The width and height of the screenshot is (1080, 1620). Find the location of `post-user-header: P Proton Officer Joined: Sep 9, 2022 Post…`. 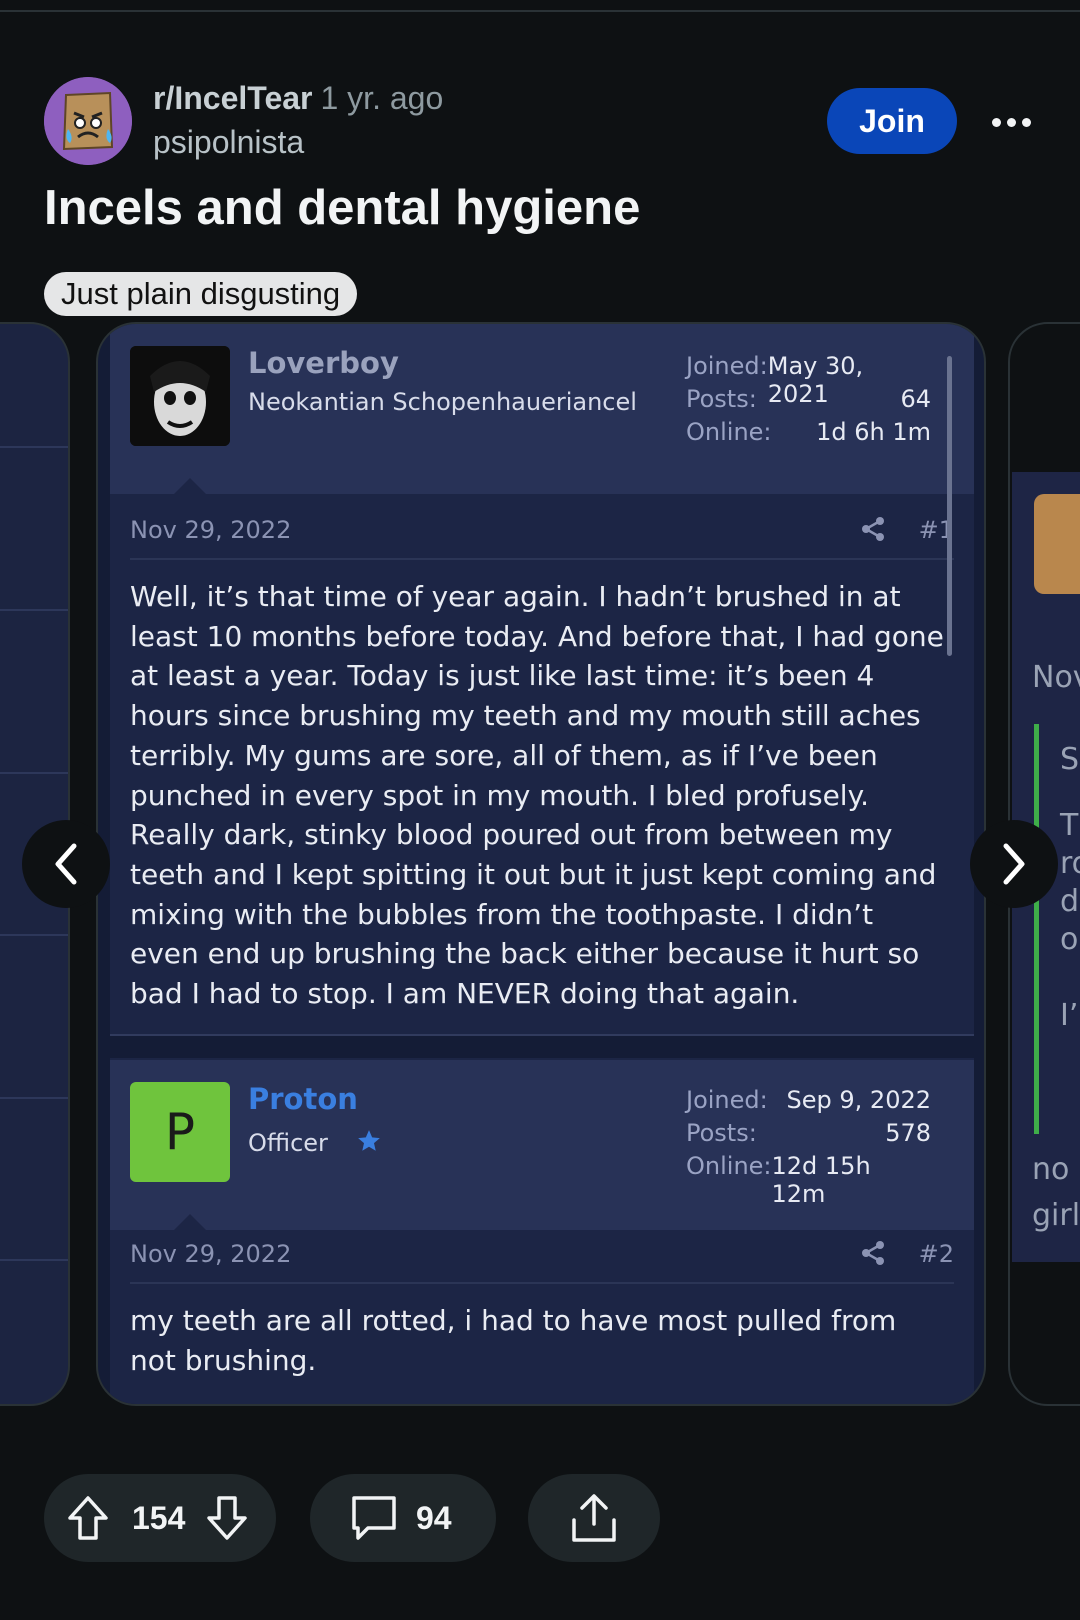

post-user-header: P Proton Officer Joined: Sep 9, 2022 Post… is located at coordinates (542, 1145).